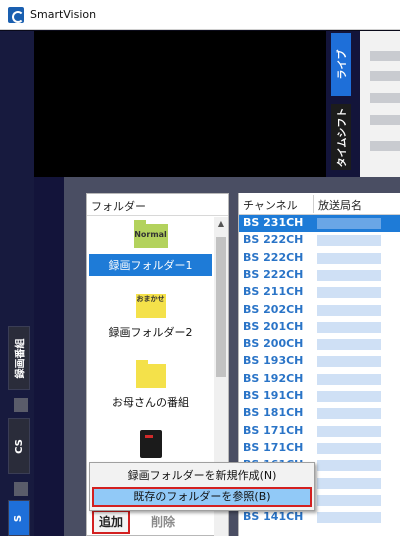  Describe the element at coordinates (273, 517) in the screenshot. I see `channel-number: BS 141CH` at that location.